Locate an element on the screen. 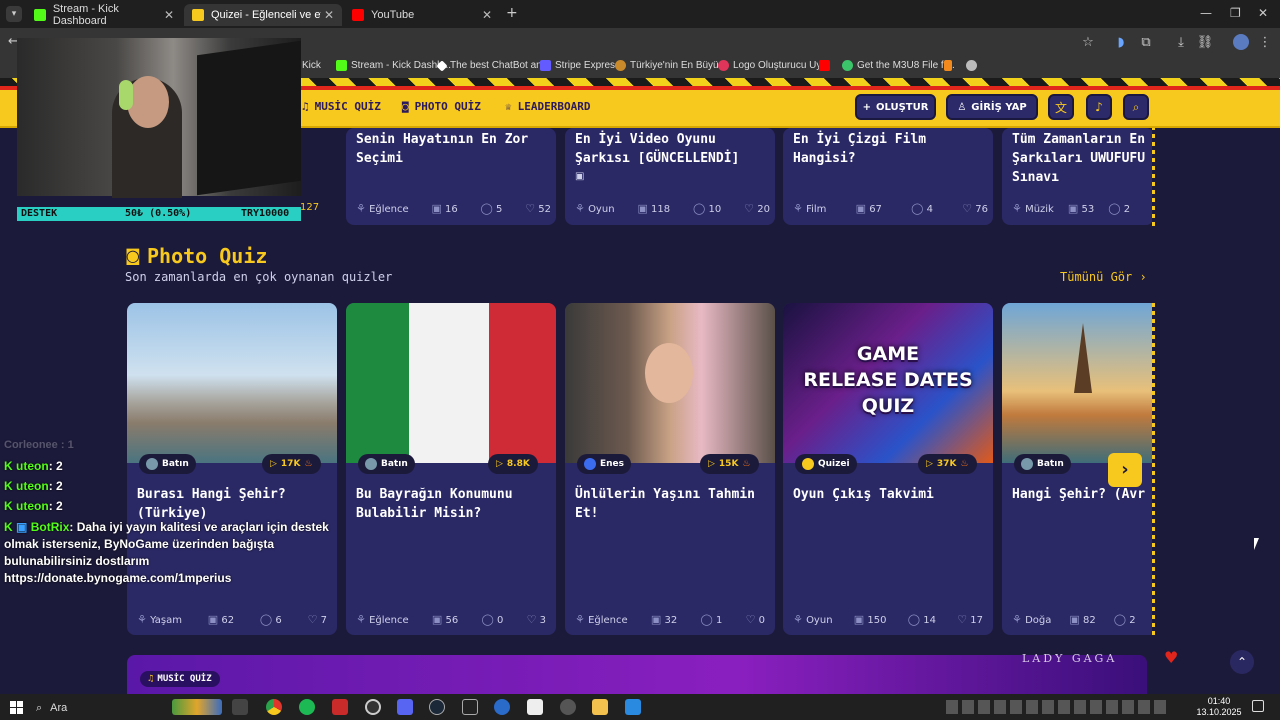 This screenshot has width=1280, height=720. comment-icon: ◯ is located at coordinates (266, 619).